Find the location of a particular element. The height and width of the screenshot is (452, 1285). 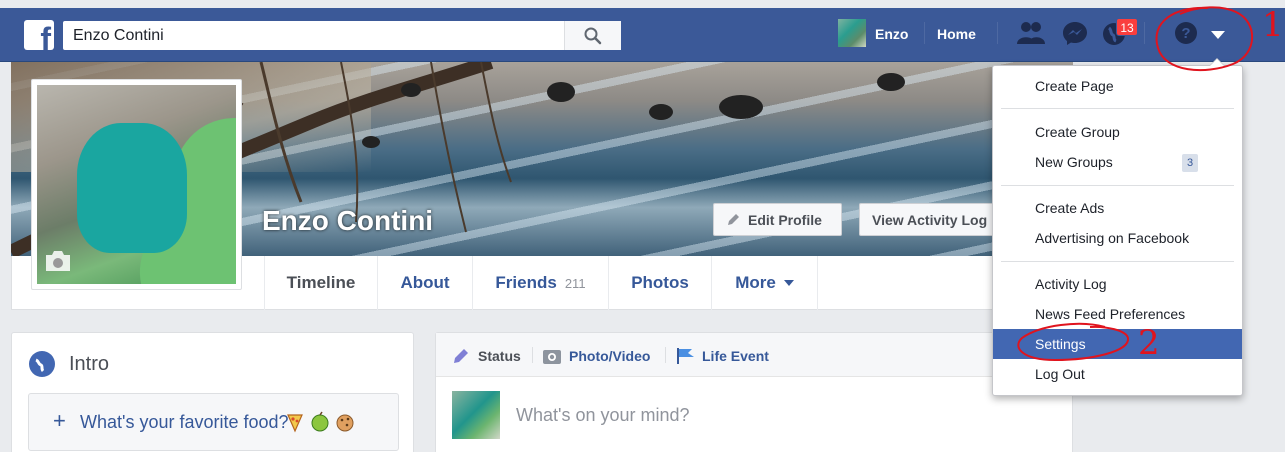

edit-profile-button: Edit Profile is located at coordinates (777, 219).